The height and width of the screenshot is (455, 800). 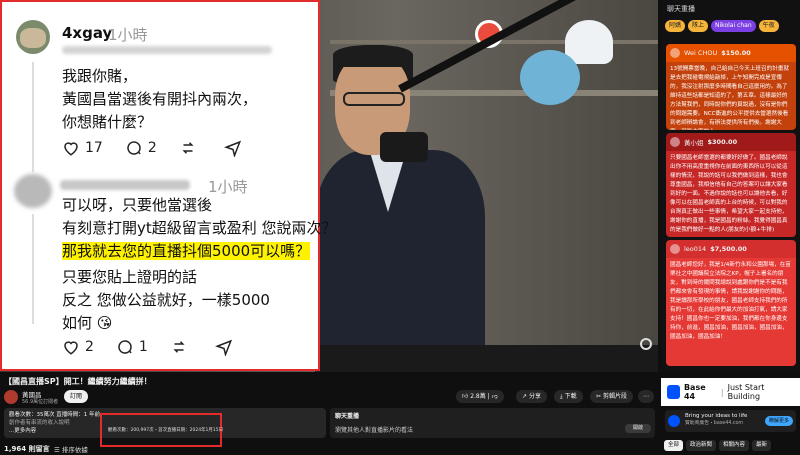 What do you see at coordinates (166, 300) in the screenshot?
I see `reply-line-5: 反之 您做公益就好，一樣5000` at bounding box center [166, 300].